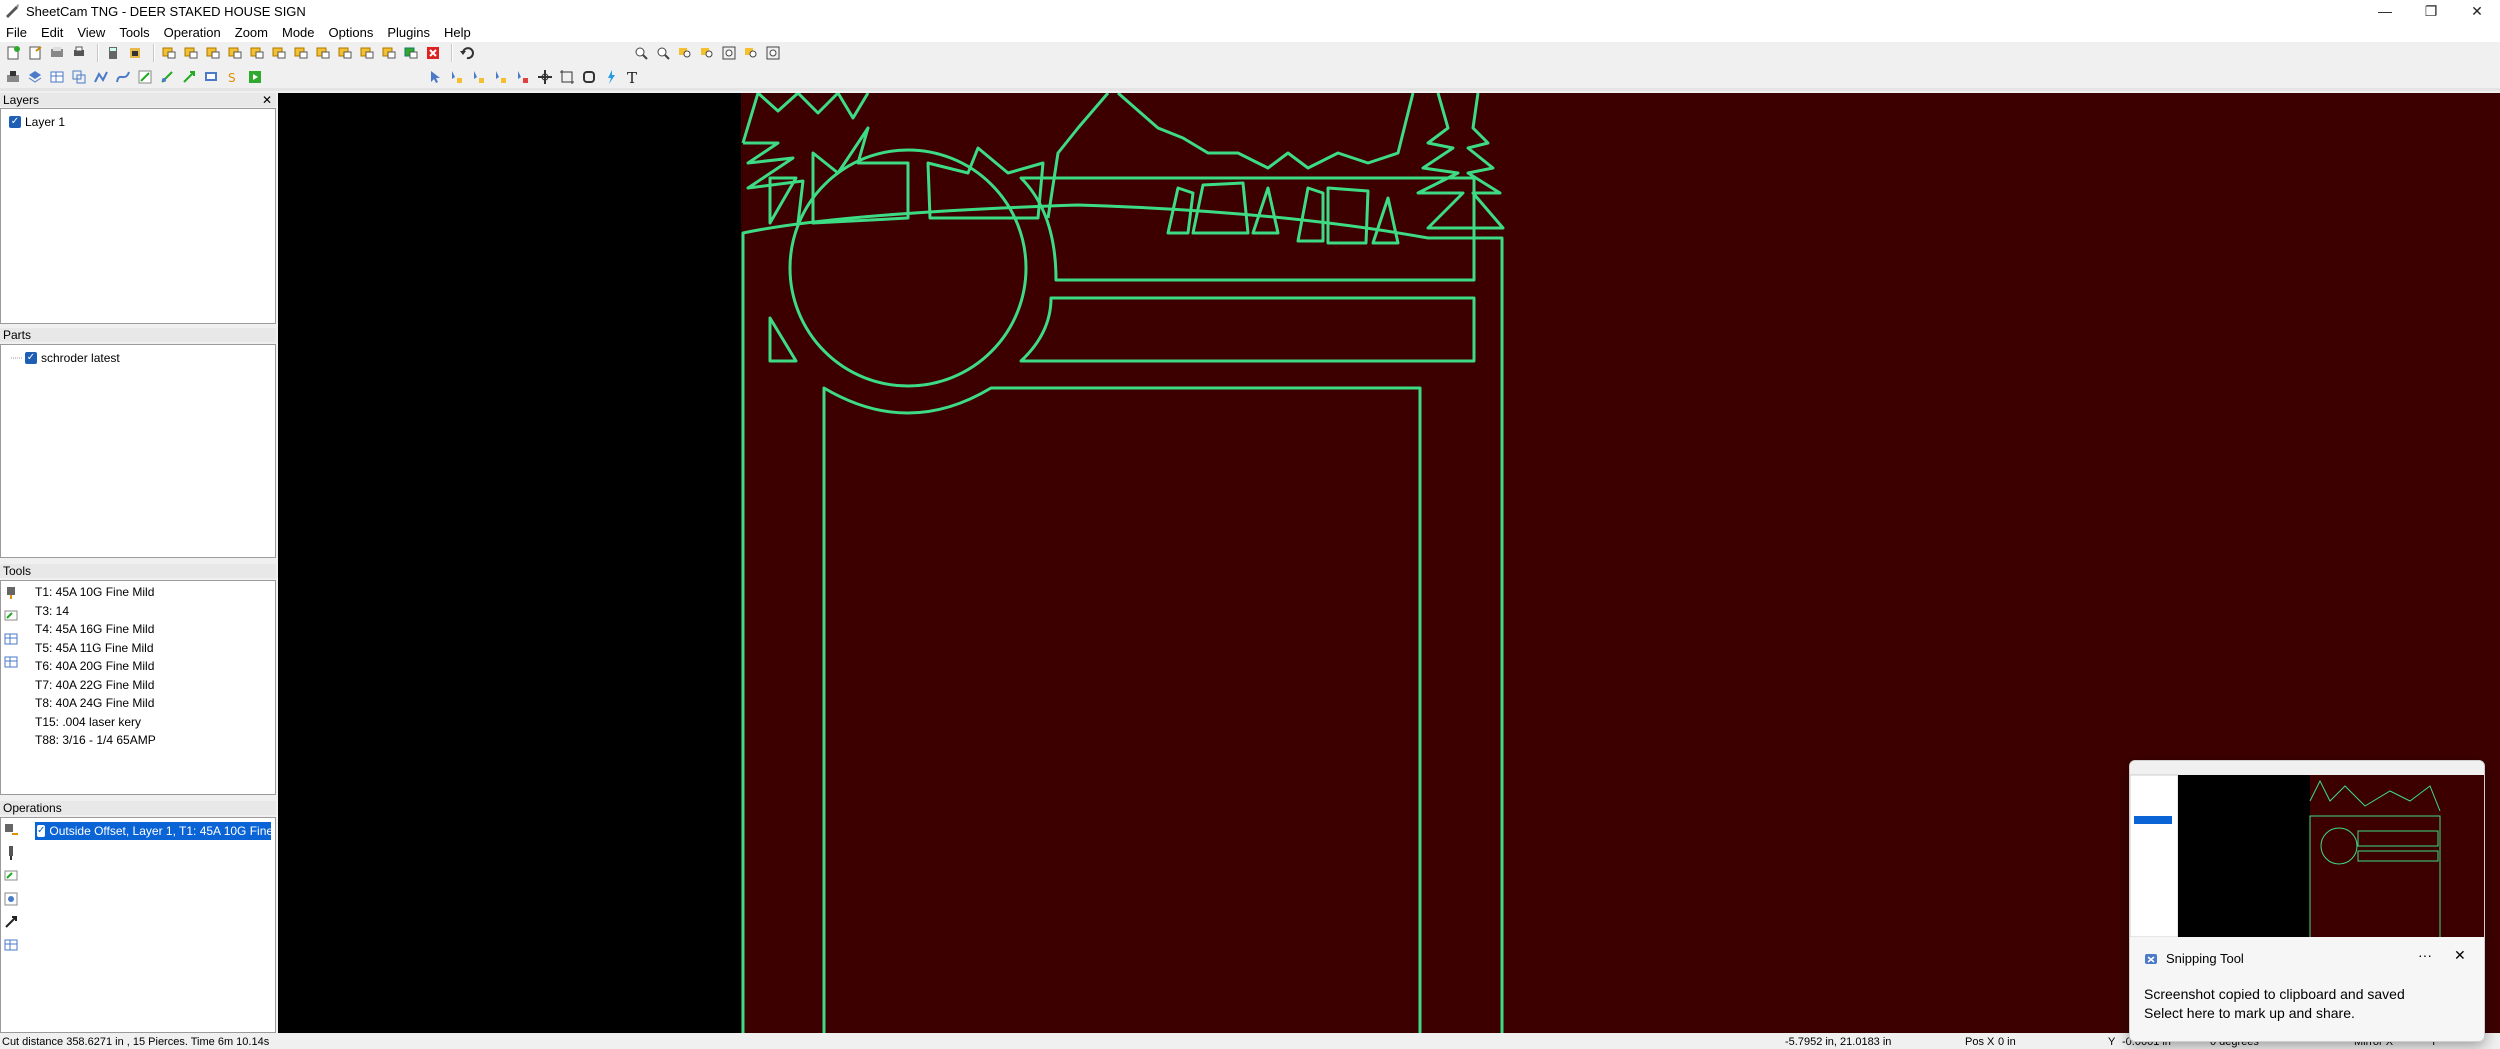 The width and height of the screenshot is (2500, 1049). What do you see at coordinates (479, 77) in the screenshot?
I see `node-add-icon` at bounding box center [479, 77].